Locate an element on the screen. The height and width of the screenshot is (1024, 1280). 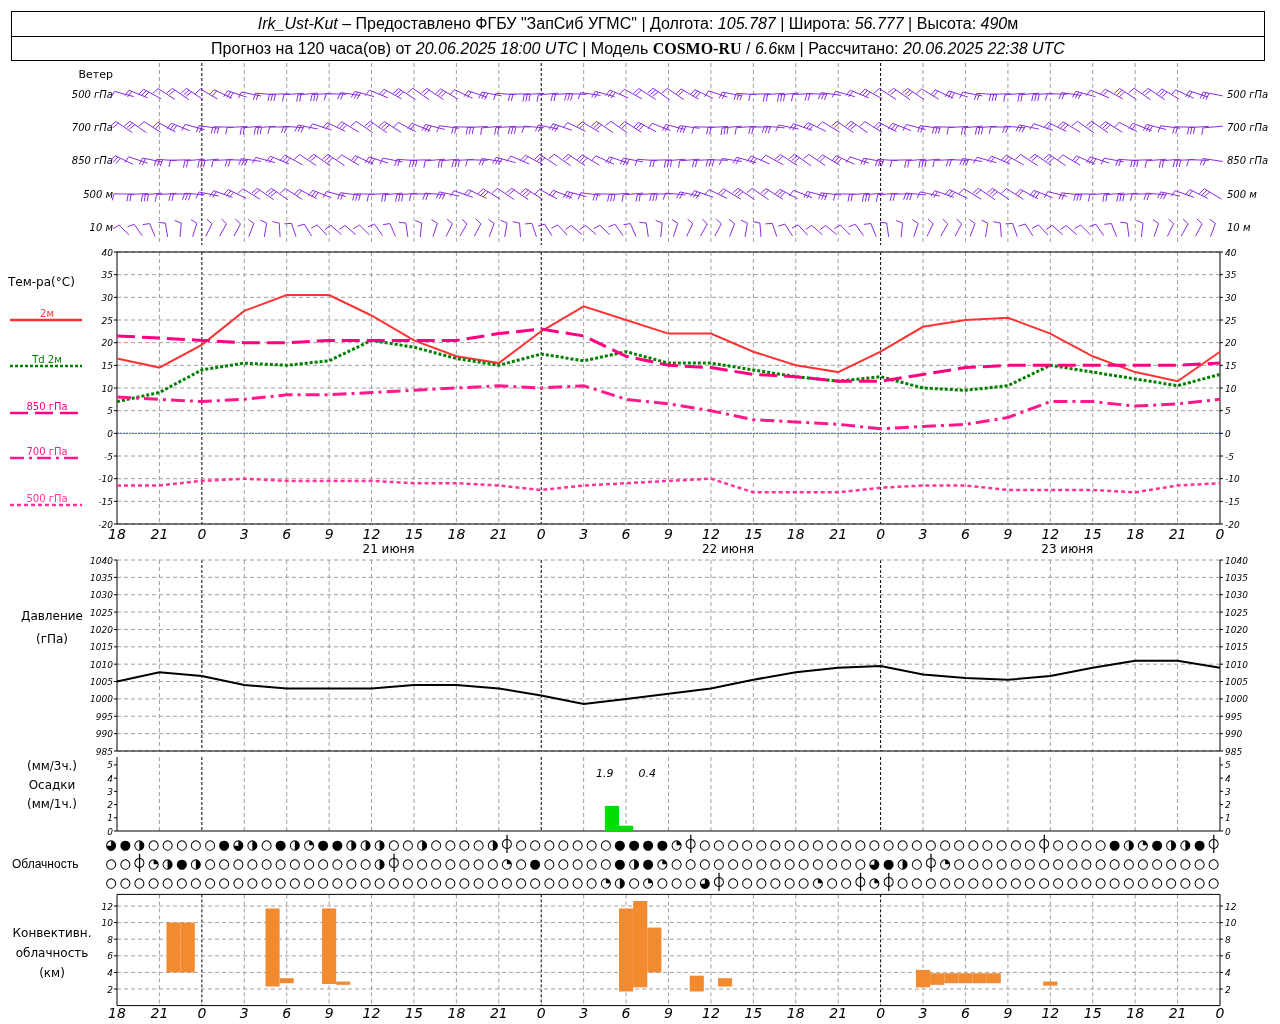
axis-tick-label: -20 is located at coordinates (1232, 524).